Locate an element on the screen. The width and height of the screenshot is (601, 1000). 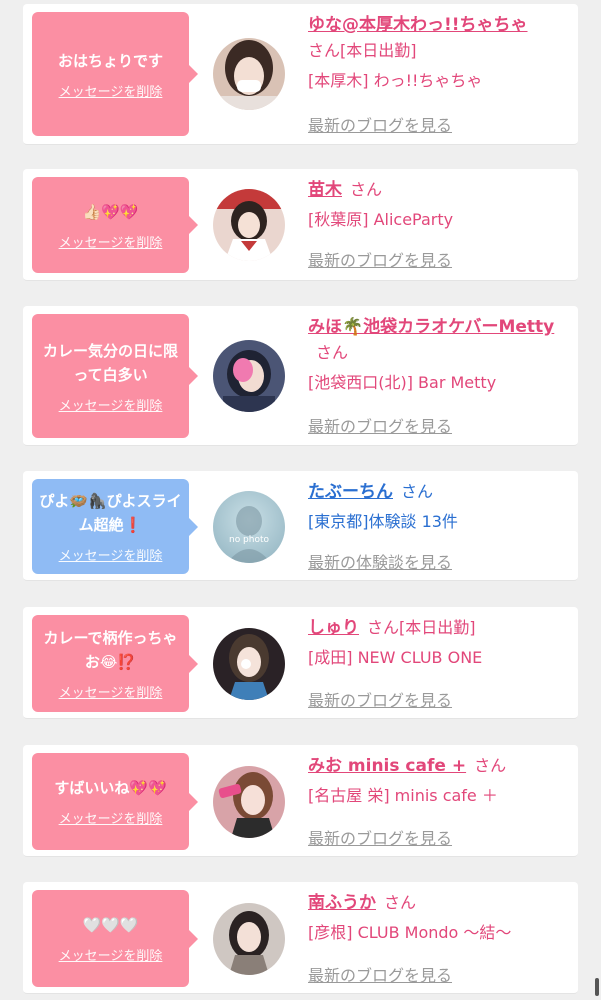
message-bubble: 👍🏻💖💖 メッセージを削除 is located at coordinates (115, 225).